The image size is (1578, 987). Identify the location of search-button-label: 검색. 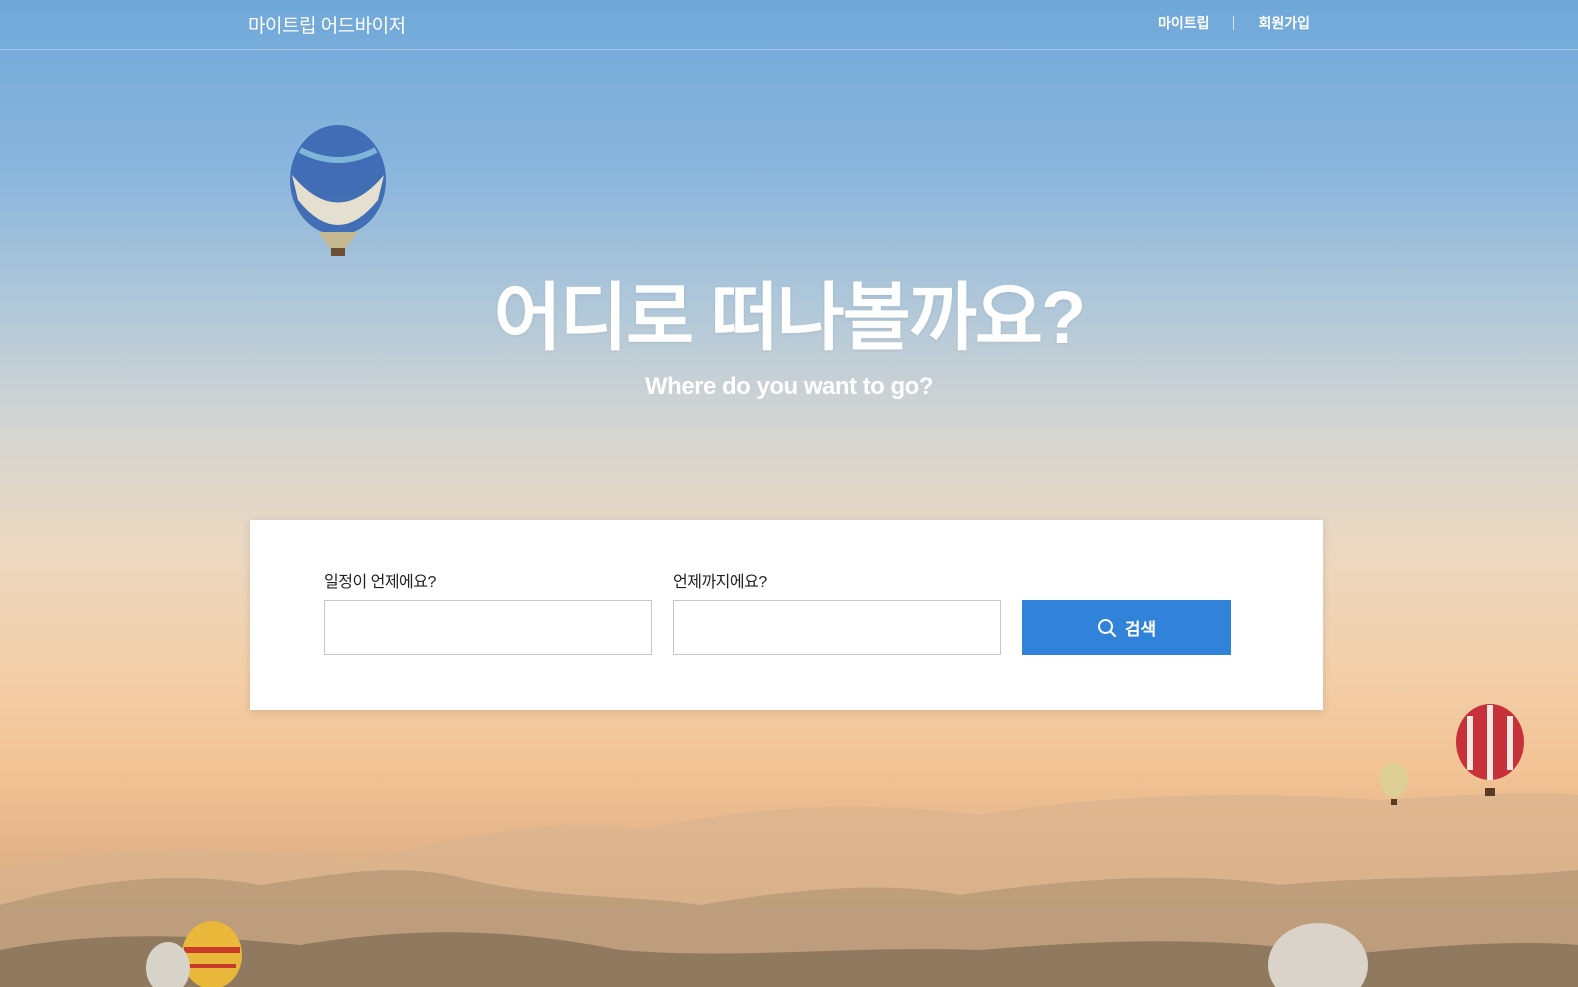
(1140, 629).